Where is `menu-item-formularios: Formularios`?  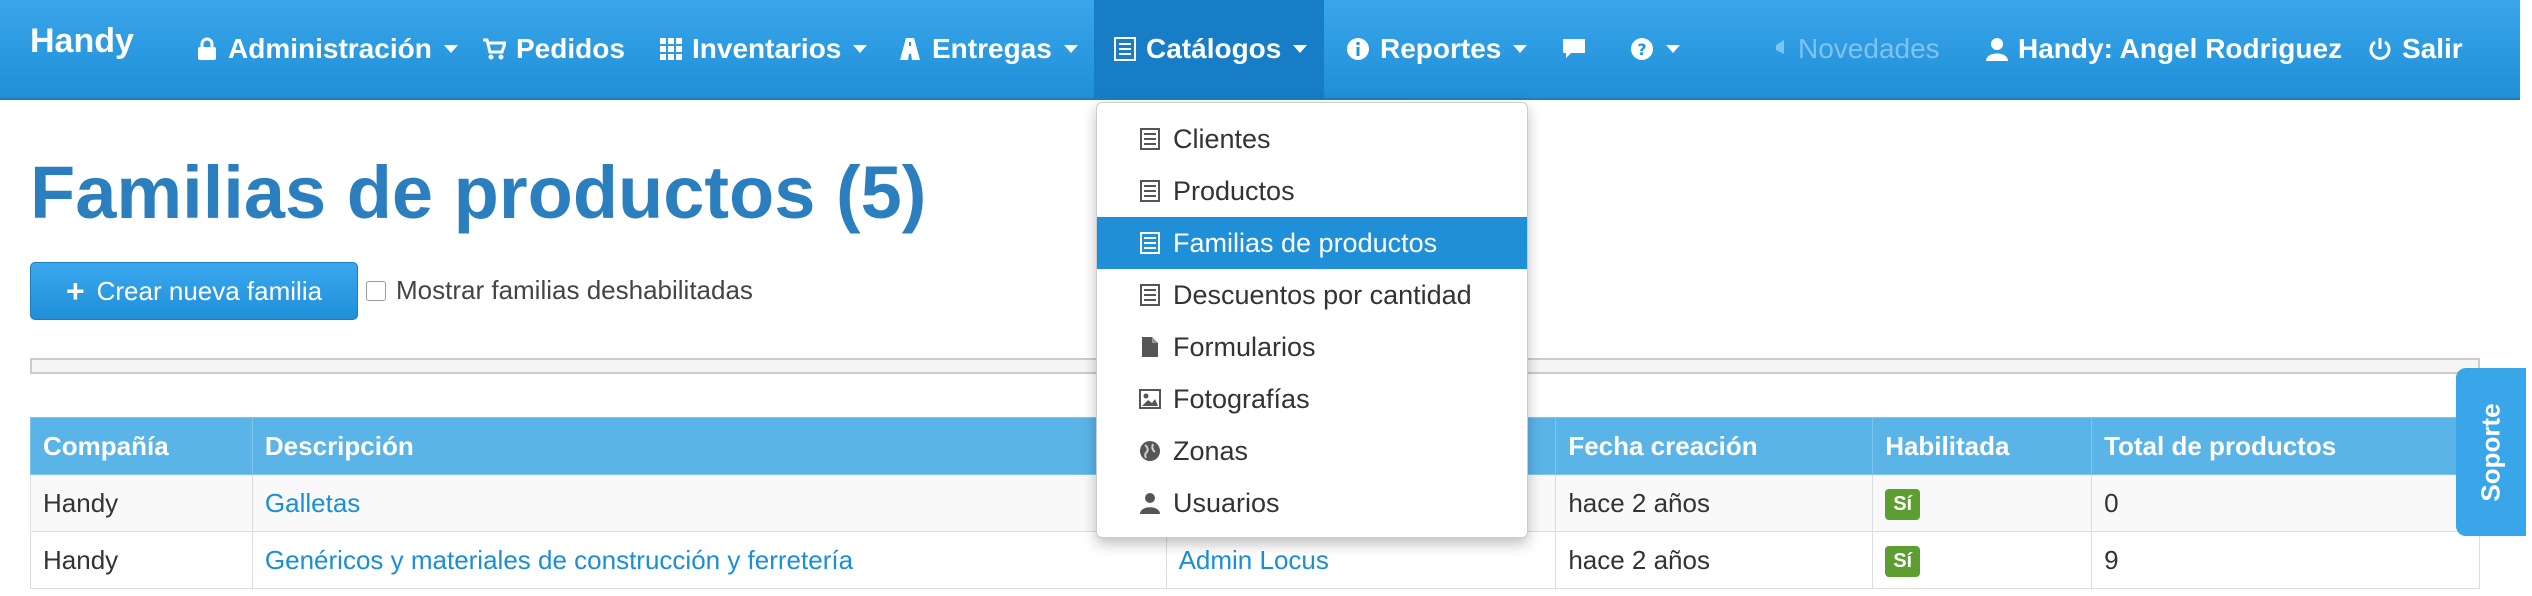
menu-item-formularios: Formularios is located at coordinates (1312, 347).